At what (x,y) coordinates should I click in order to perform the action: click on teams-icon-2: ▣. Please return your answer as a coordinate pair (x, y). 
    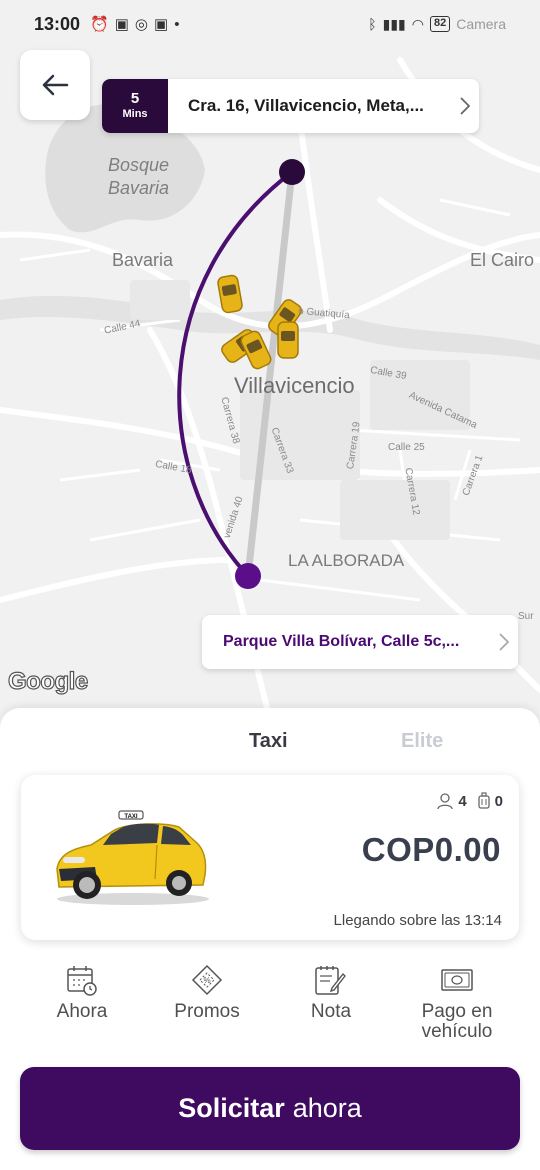
    Looking at the image, I should click on (161, 24).